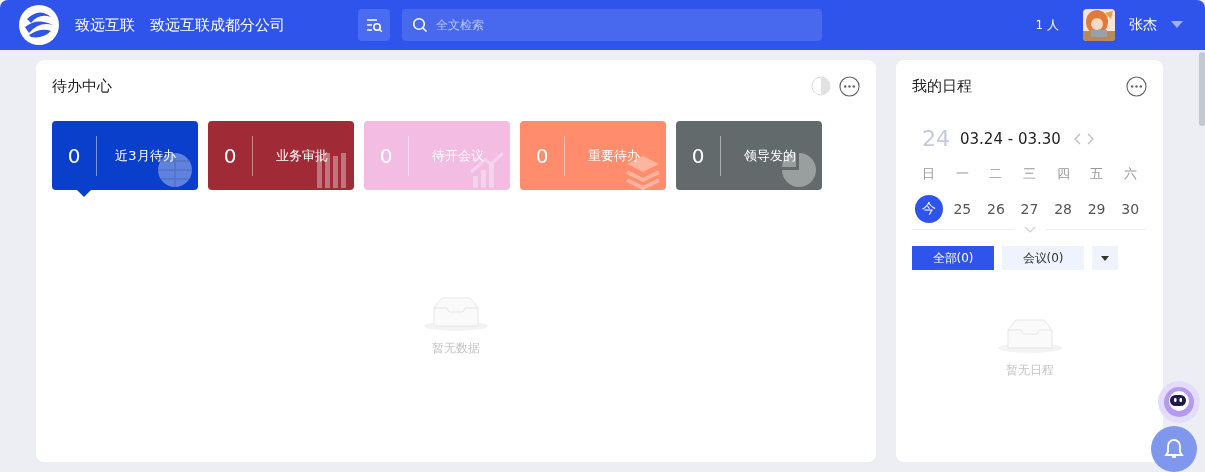 The width and height of the screenshot is (1205, 472). What do you see at coordinates (84, 193) in the screenshot?
I see `selection-pointer` at bounding box center [84, 193].